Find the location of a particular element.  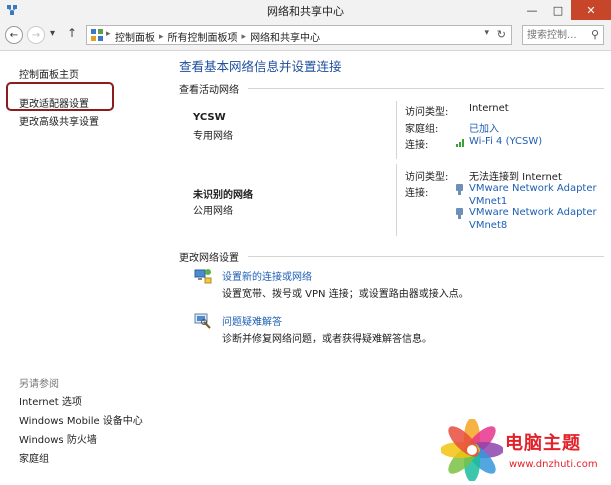

vmnet8-connection-link: VMware Network Adapter is located at coordinates (533, 212).